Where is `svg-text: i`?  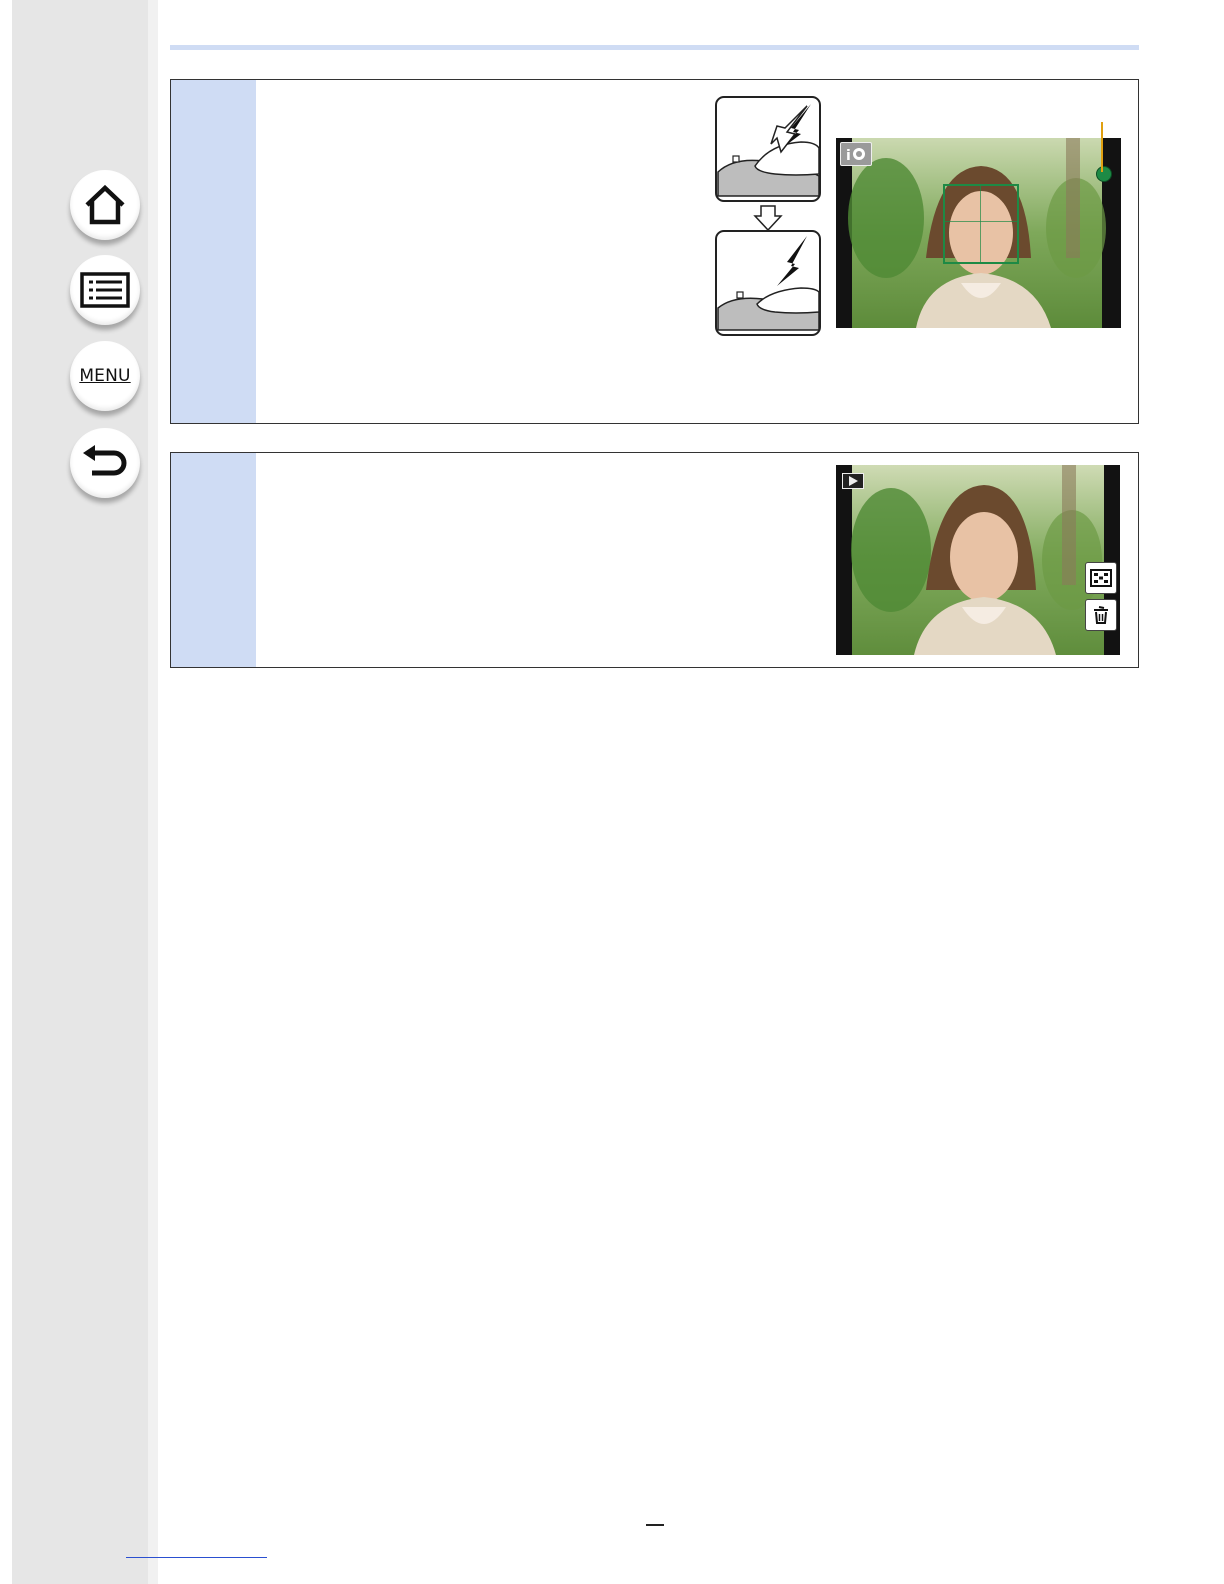 svg-text: i is located at coordinates (848, 156).